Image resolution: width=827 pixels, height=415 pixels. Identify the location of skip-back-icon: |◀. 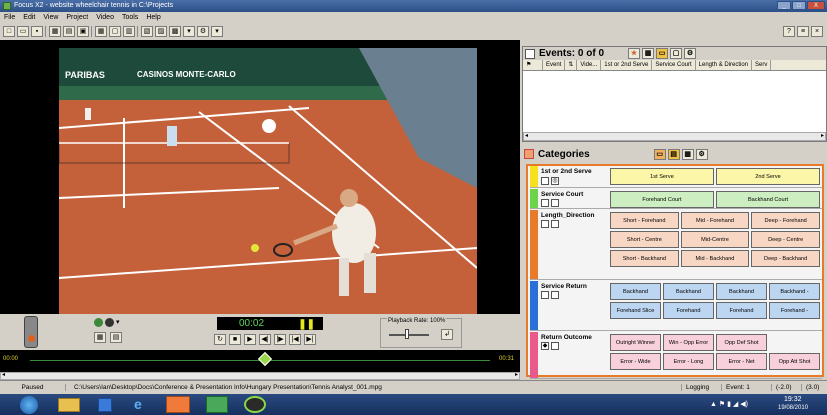
(295, 339).